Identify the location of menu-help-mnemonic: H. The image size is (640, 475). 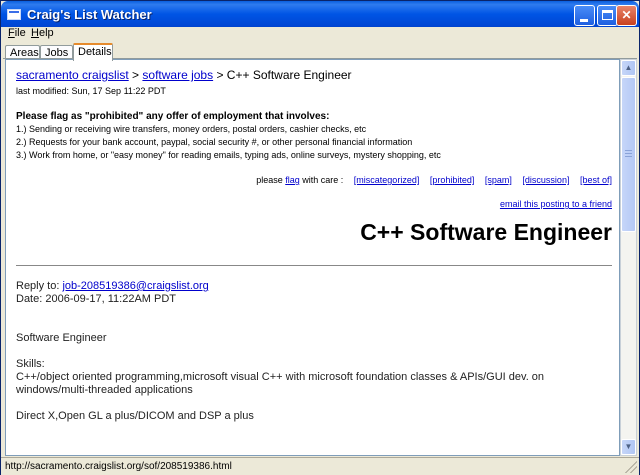
(35, 33).